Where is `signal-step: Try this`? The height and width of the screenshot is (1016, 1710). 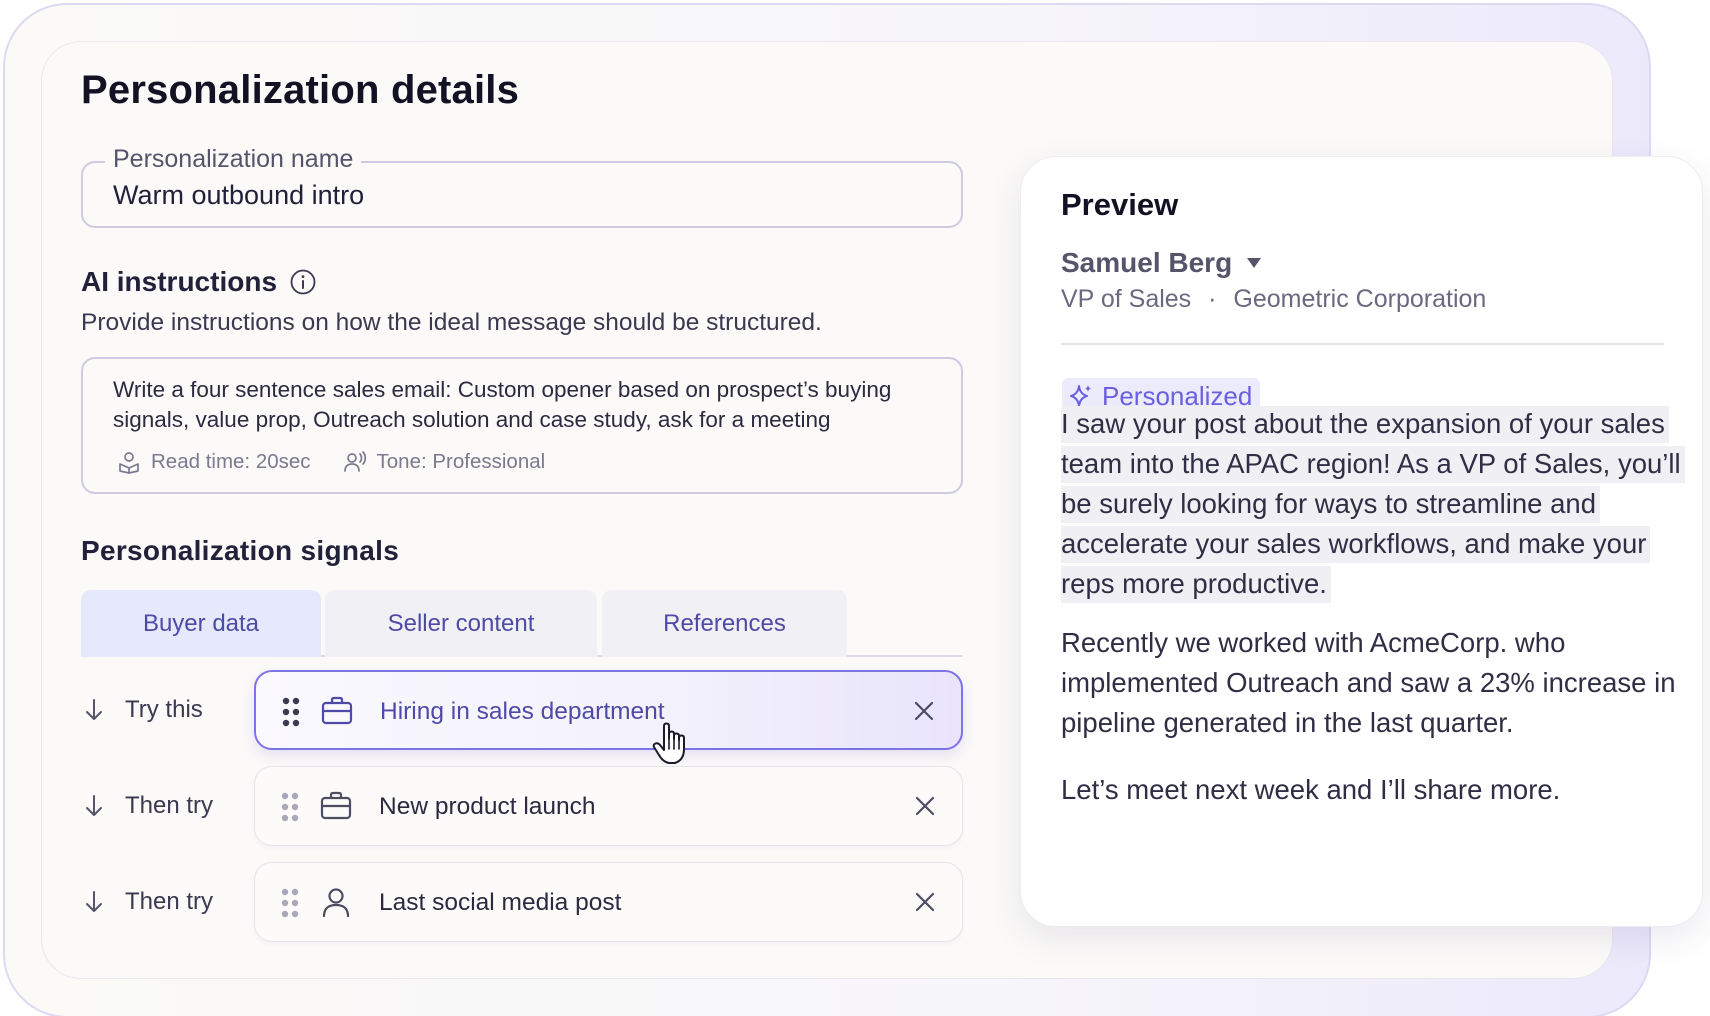
signal-step: Try this is located at coordinates (142, 710).